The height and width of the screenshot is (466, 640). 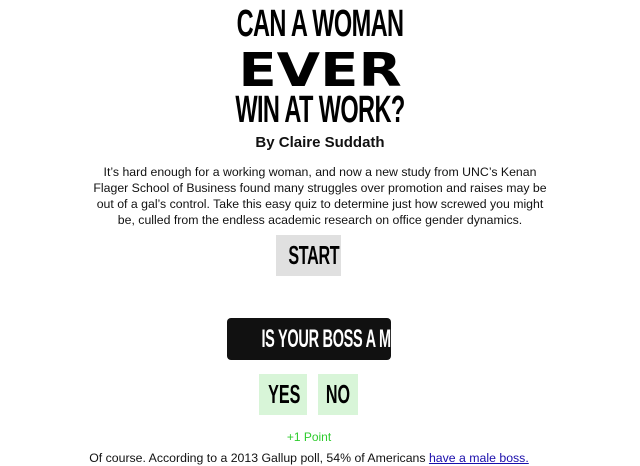 What do you see at coordinates (326, 339) in the screenshot?
I see `question-text: IS YOUR BOSS A MAN?` at bounding box center [326, 339].